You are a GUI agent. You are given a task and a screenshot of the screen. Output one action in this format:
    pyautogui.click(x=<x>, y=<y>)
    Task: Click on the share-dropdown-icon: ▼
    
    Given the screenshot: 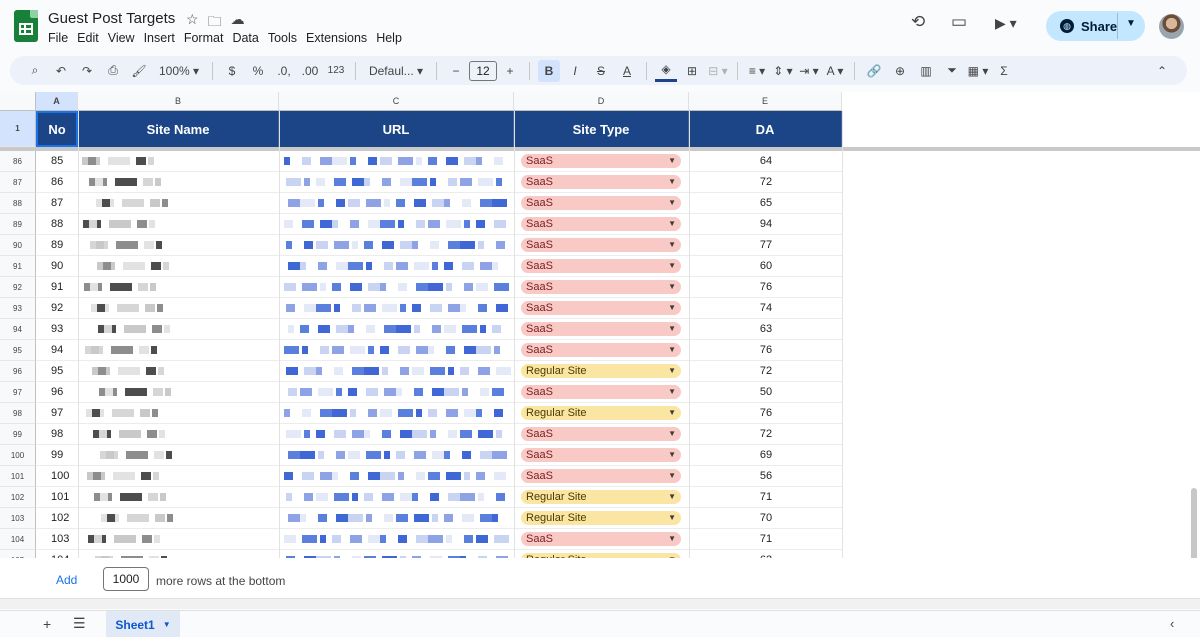 What is the action you would take?
    pyautogui.click(x=1131, y=23)
    